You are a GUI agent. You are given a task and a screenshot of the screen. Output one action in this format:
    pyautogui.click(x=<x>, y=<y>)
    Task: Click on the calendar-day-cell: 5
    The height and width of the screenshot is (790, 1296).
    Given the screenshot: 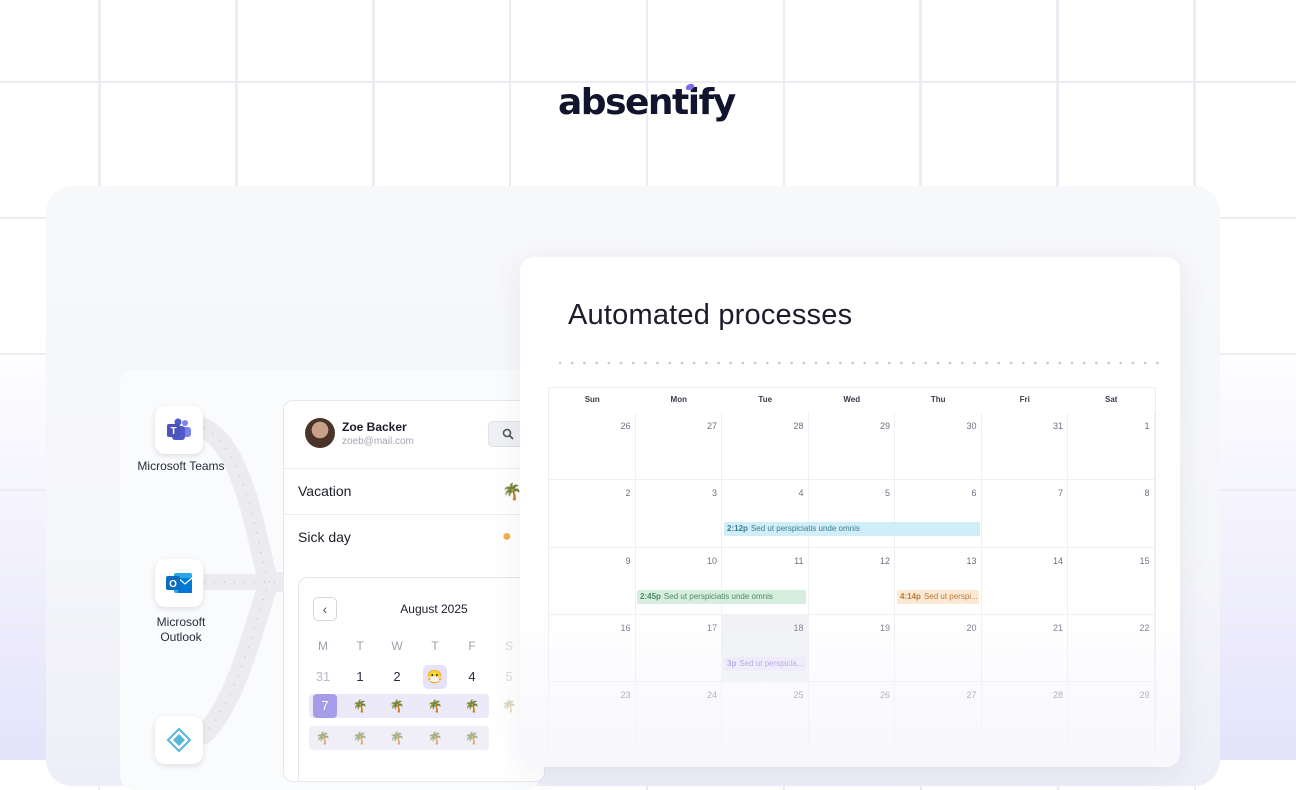 What is the action you would take?
    pyautogui.click(x=851, y=514)
    